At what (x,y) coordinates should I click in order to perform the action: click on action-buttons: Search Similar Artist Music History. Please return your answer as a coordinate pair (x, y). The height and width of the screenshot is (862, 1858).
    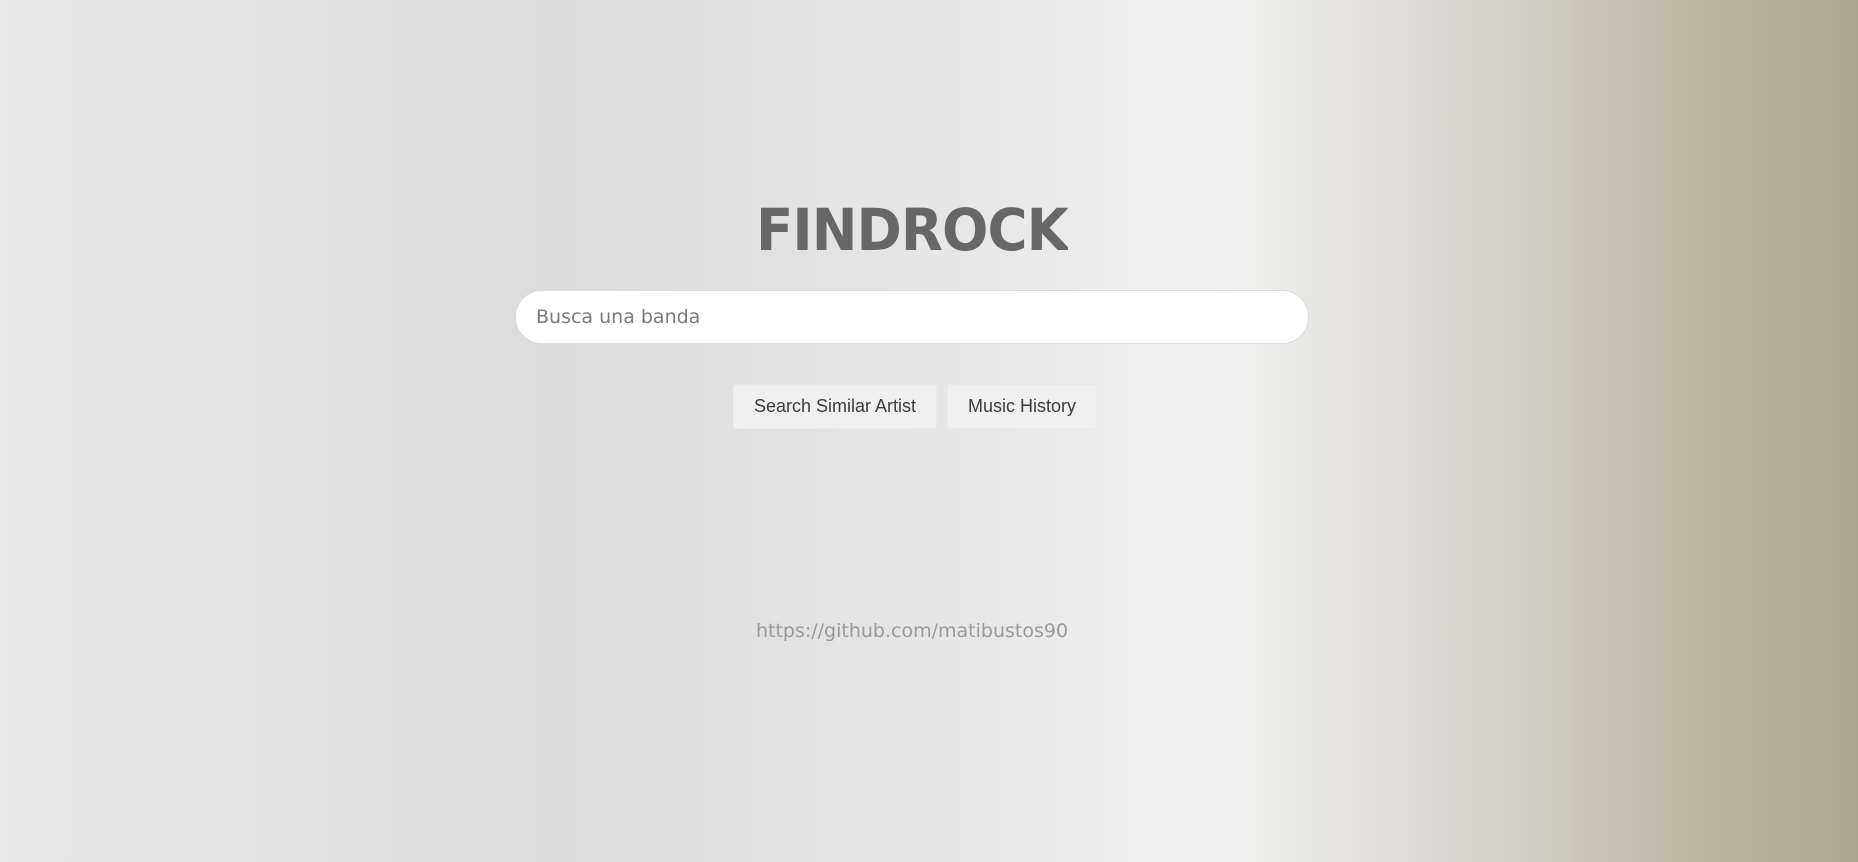
    Looking at the image, I should click on (915, 406).